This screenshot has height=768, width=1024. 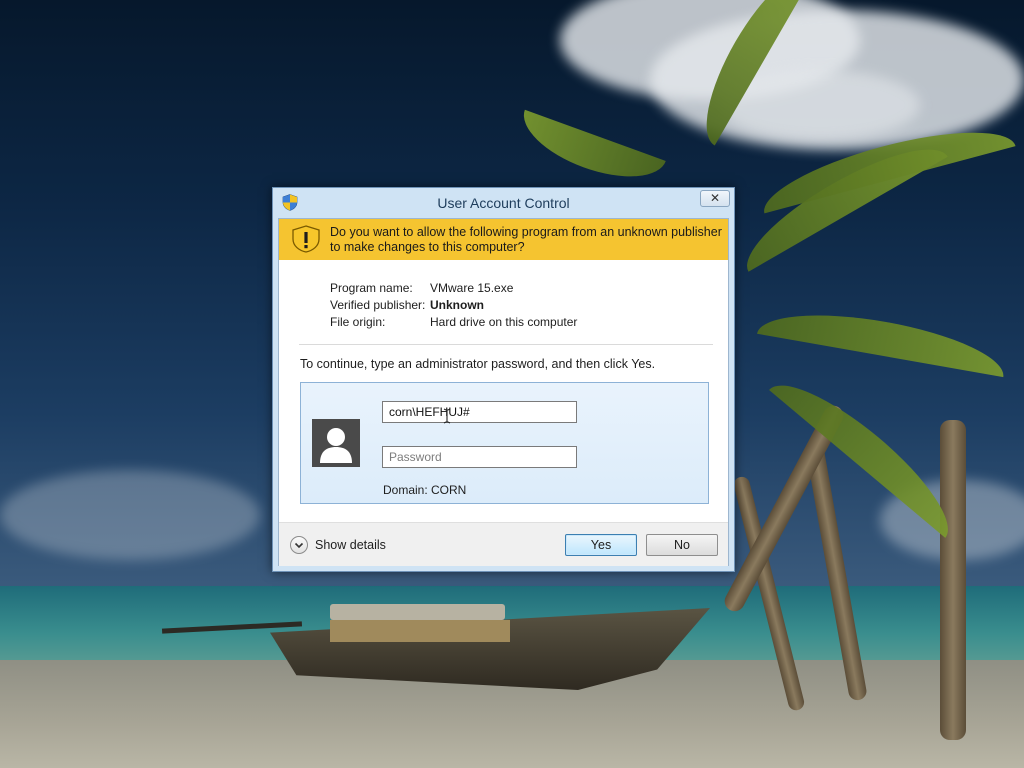 I want to click on dialog-footer: Show details Yes No, so click(x=503, y=544).